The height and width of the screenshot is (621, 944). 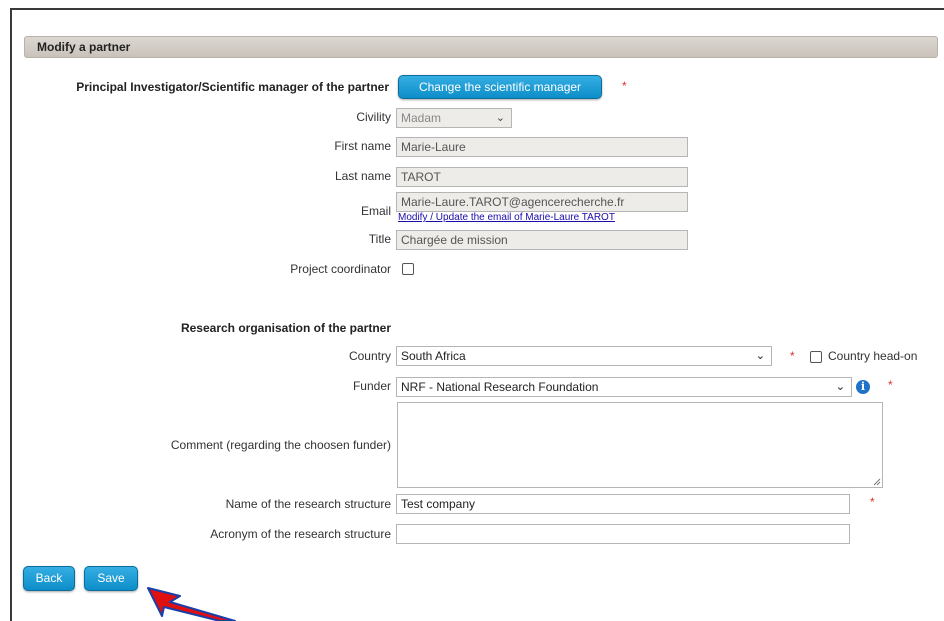 What do you see at coordinates (542, 240) in the screenshot?
I see `title-field: Chargée de mission` at bounding box center [542, 240].